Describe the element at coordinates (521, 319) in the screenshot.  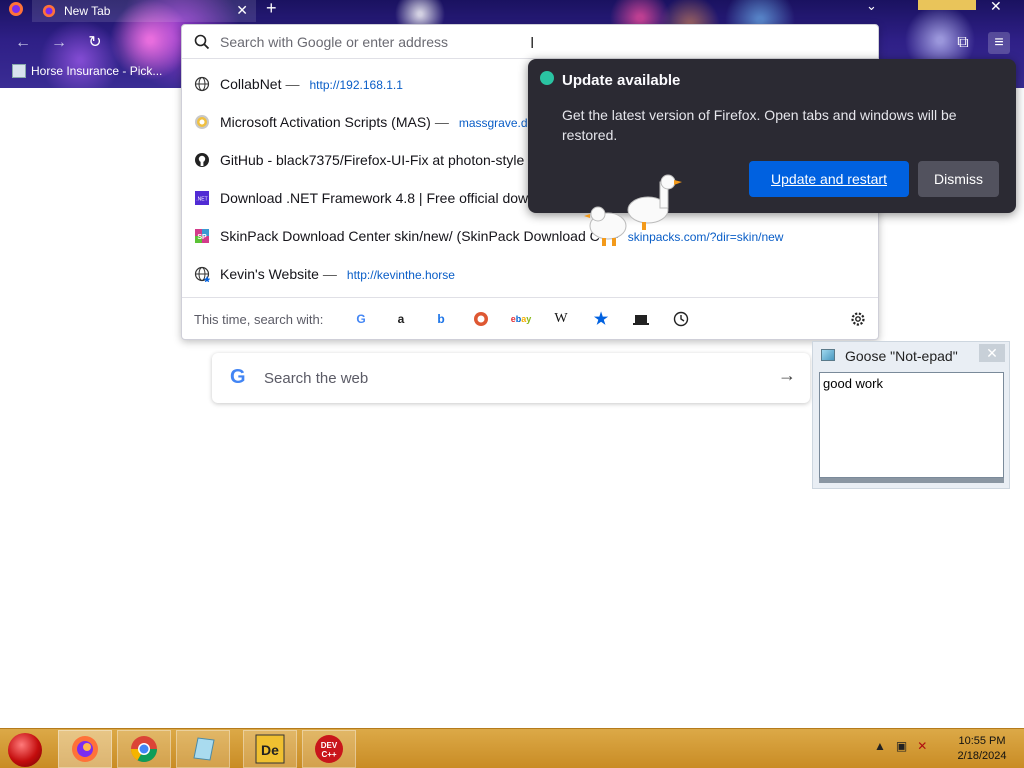
I see `ebay-icon: ebay` at that location.